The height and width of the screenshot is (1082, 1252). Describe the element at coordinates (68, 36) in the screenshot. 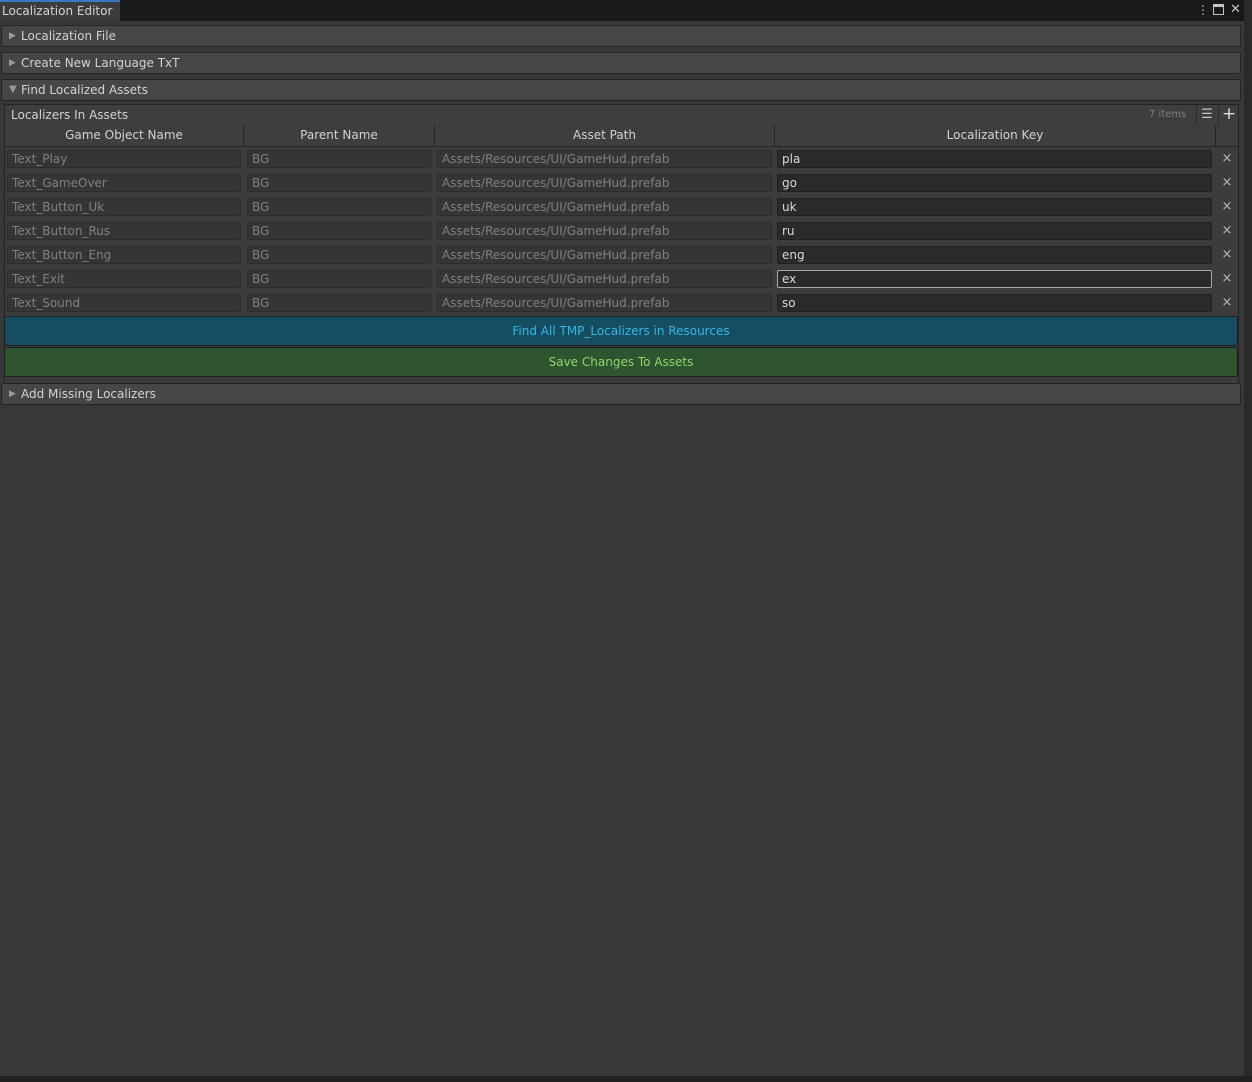

I see `foldout-label: Localization File` at that location.